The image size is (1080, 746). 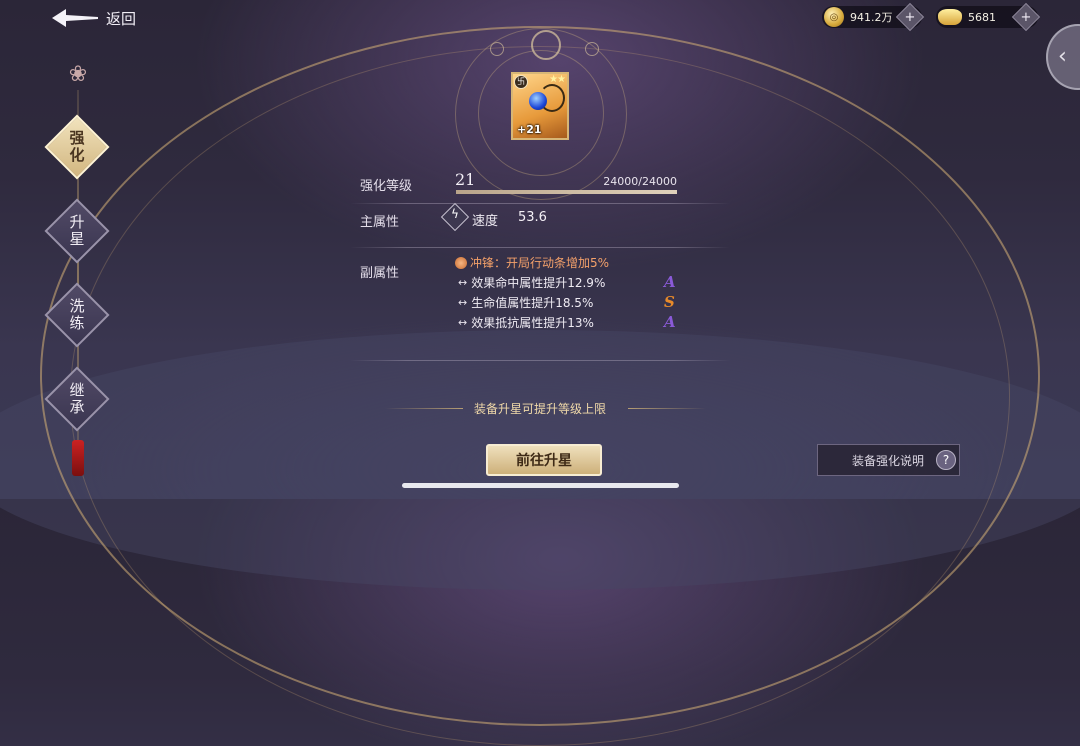 What do you see at coordinates (640, 181) in the screenshot?
I see `exp-text: 24000/24000` at bounding box center [640, 181].